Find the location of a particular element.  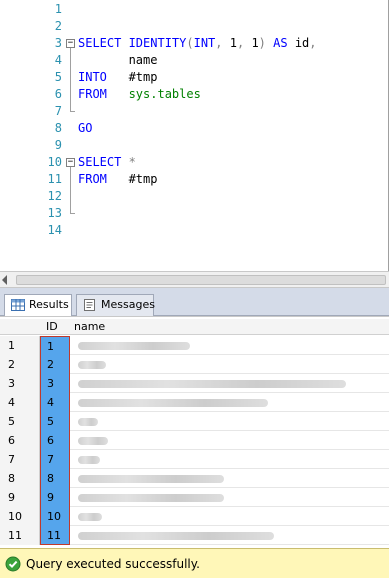

table-row: 66 is located at coordinates (194, 440).